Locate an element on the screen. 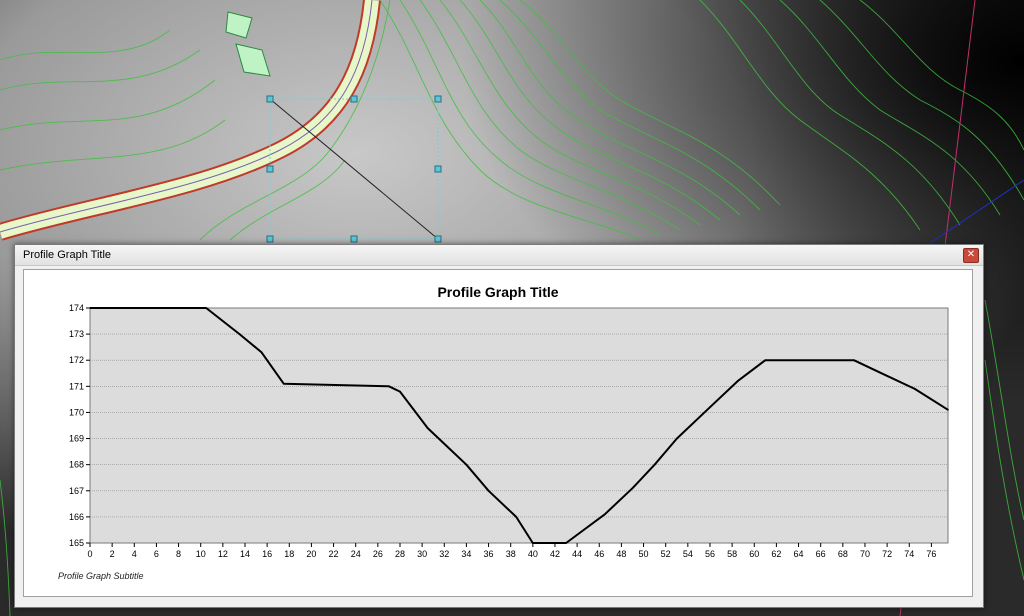 The height and width of the screenshot is (616, 1024). x-tick-label: 64 is located at coordinates (799, 554).